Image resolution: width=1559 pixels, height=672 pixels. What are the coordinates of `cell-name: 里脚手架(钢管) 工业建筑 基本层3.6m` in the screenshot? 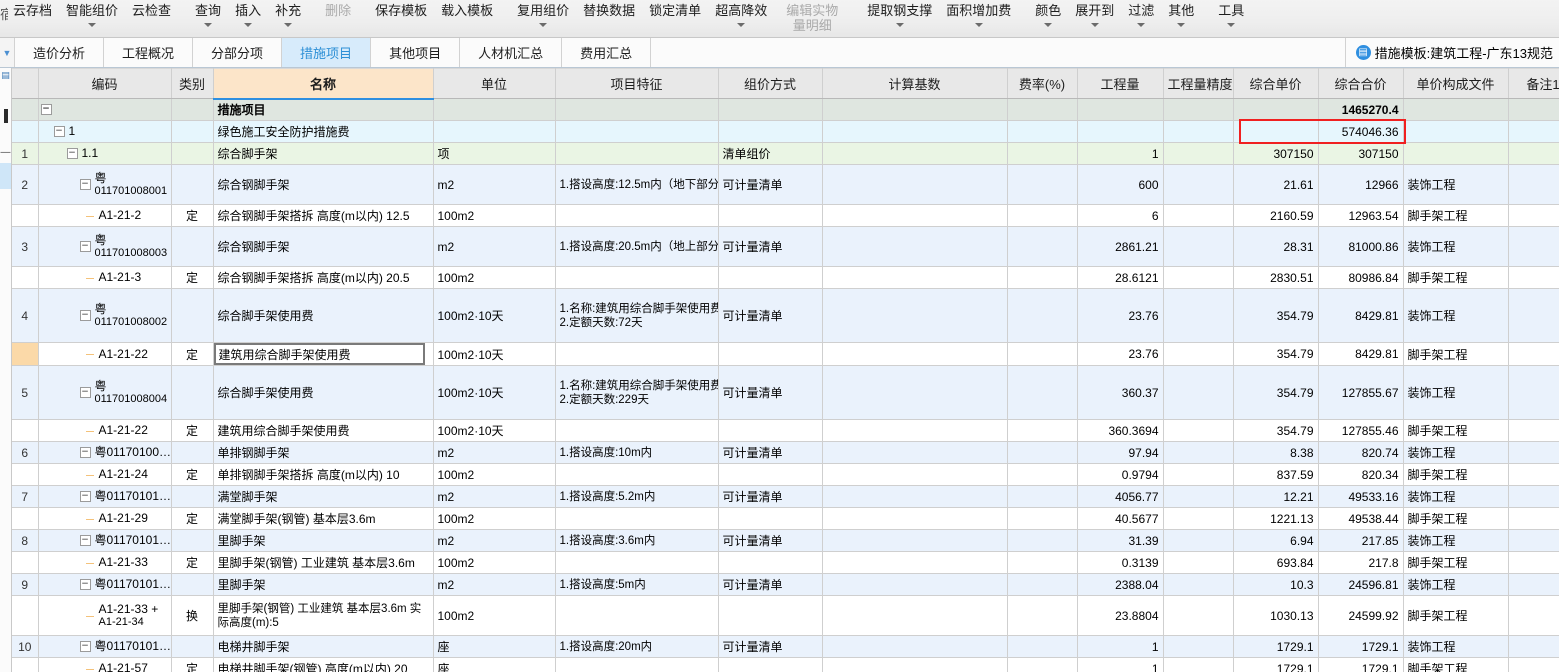 It's located at (323, 562).